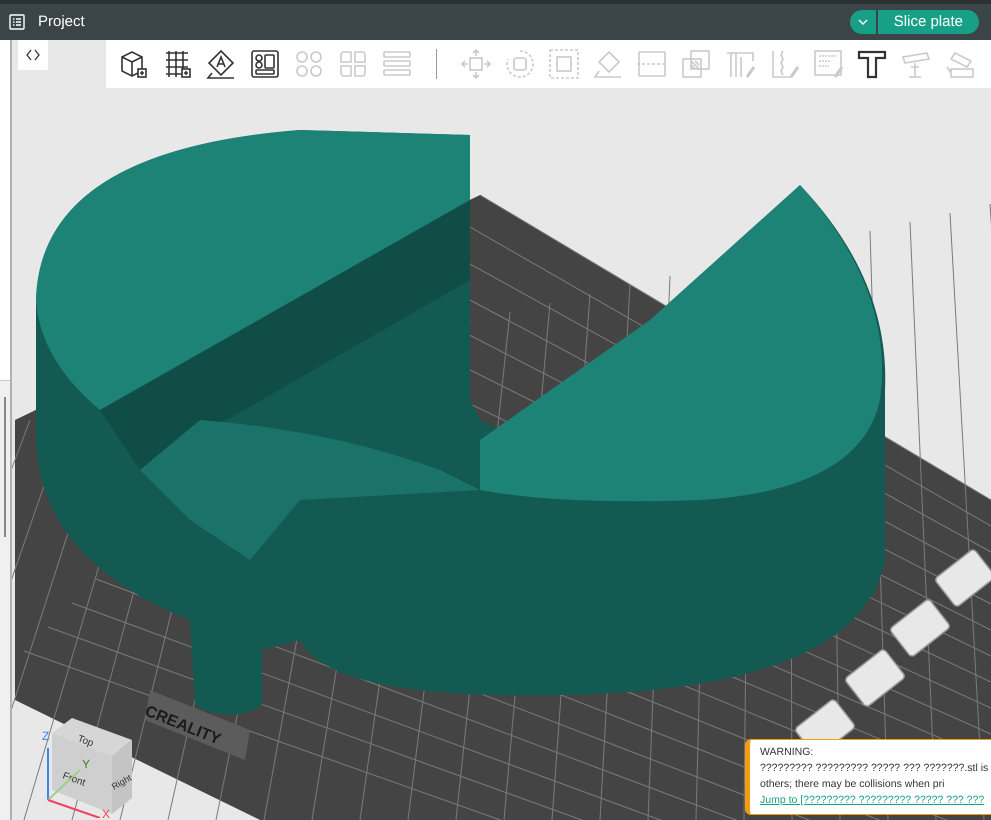 Image resolution: width=991 pixels, height=820 pixels. What do you see at coordinates (853, 784) in the screenshot?
I see `warning-text: others; there may be collisions when pri` at bounding box center [853, 784].